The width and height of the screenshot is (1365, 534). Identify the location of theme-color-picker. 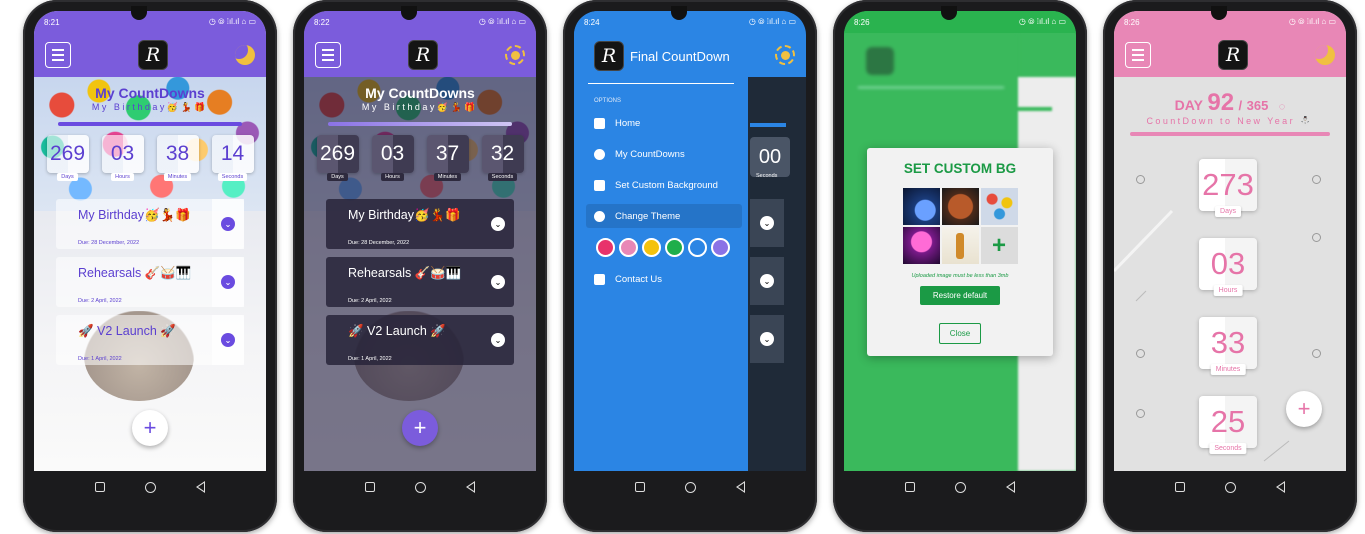
(661, 242).